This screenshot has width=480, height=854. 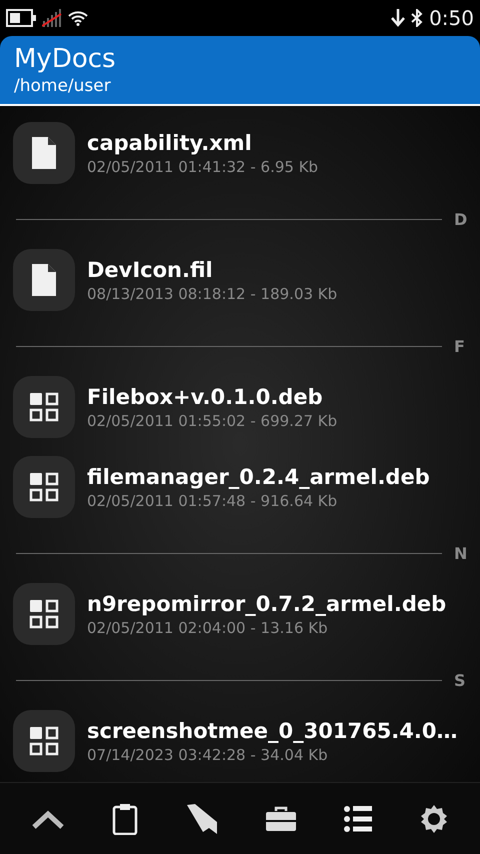 I want to click on file-item: screenshotmee_0_301765.4.0… 07/14/2023 03:42:28 - 34.04 Kb, so click(x=240, y=741).